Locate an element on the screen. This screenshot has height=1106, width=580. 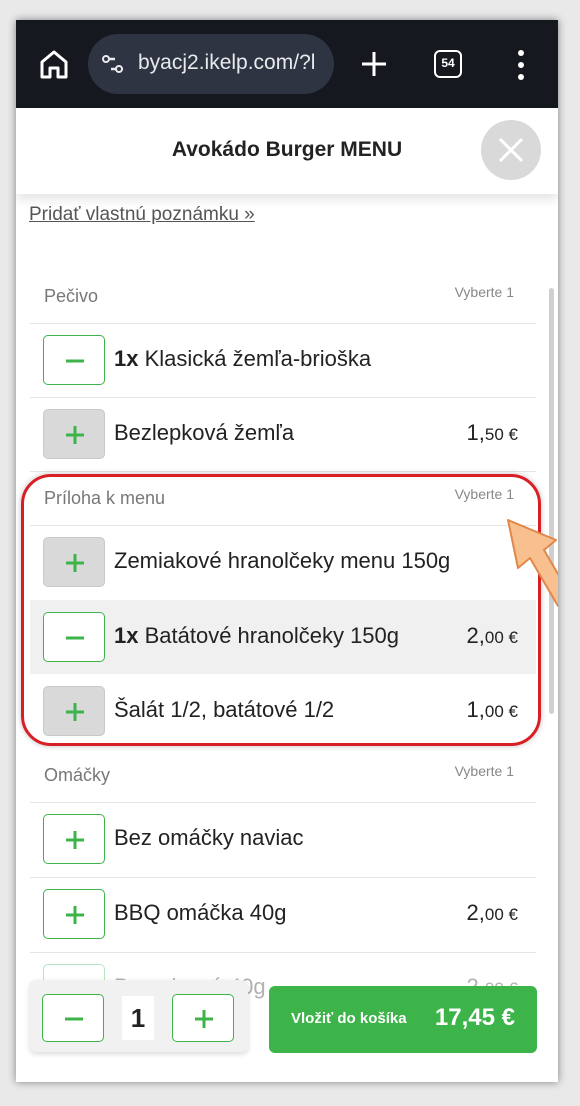
close-icon is located at coordinates (511, 150).